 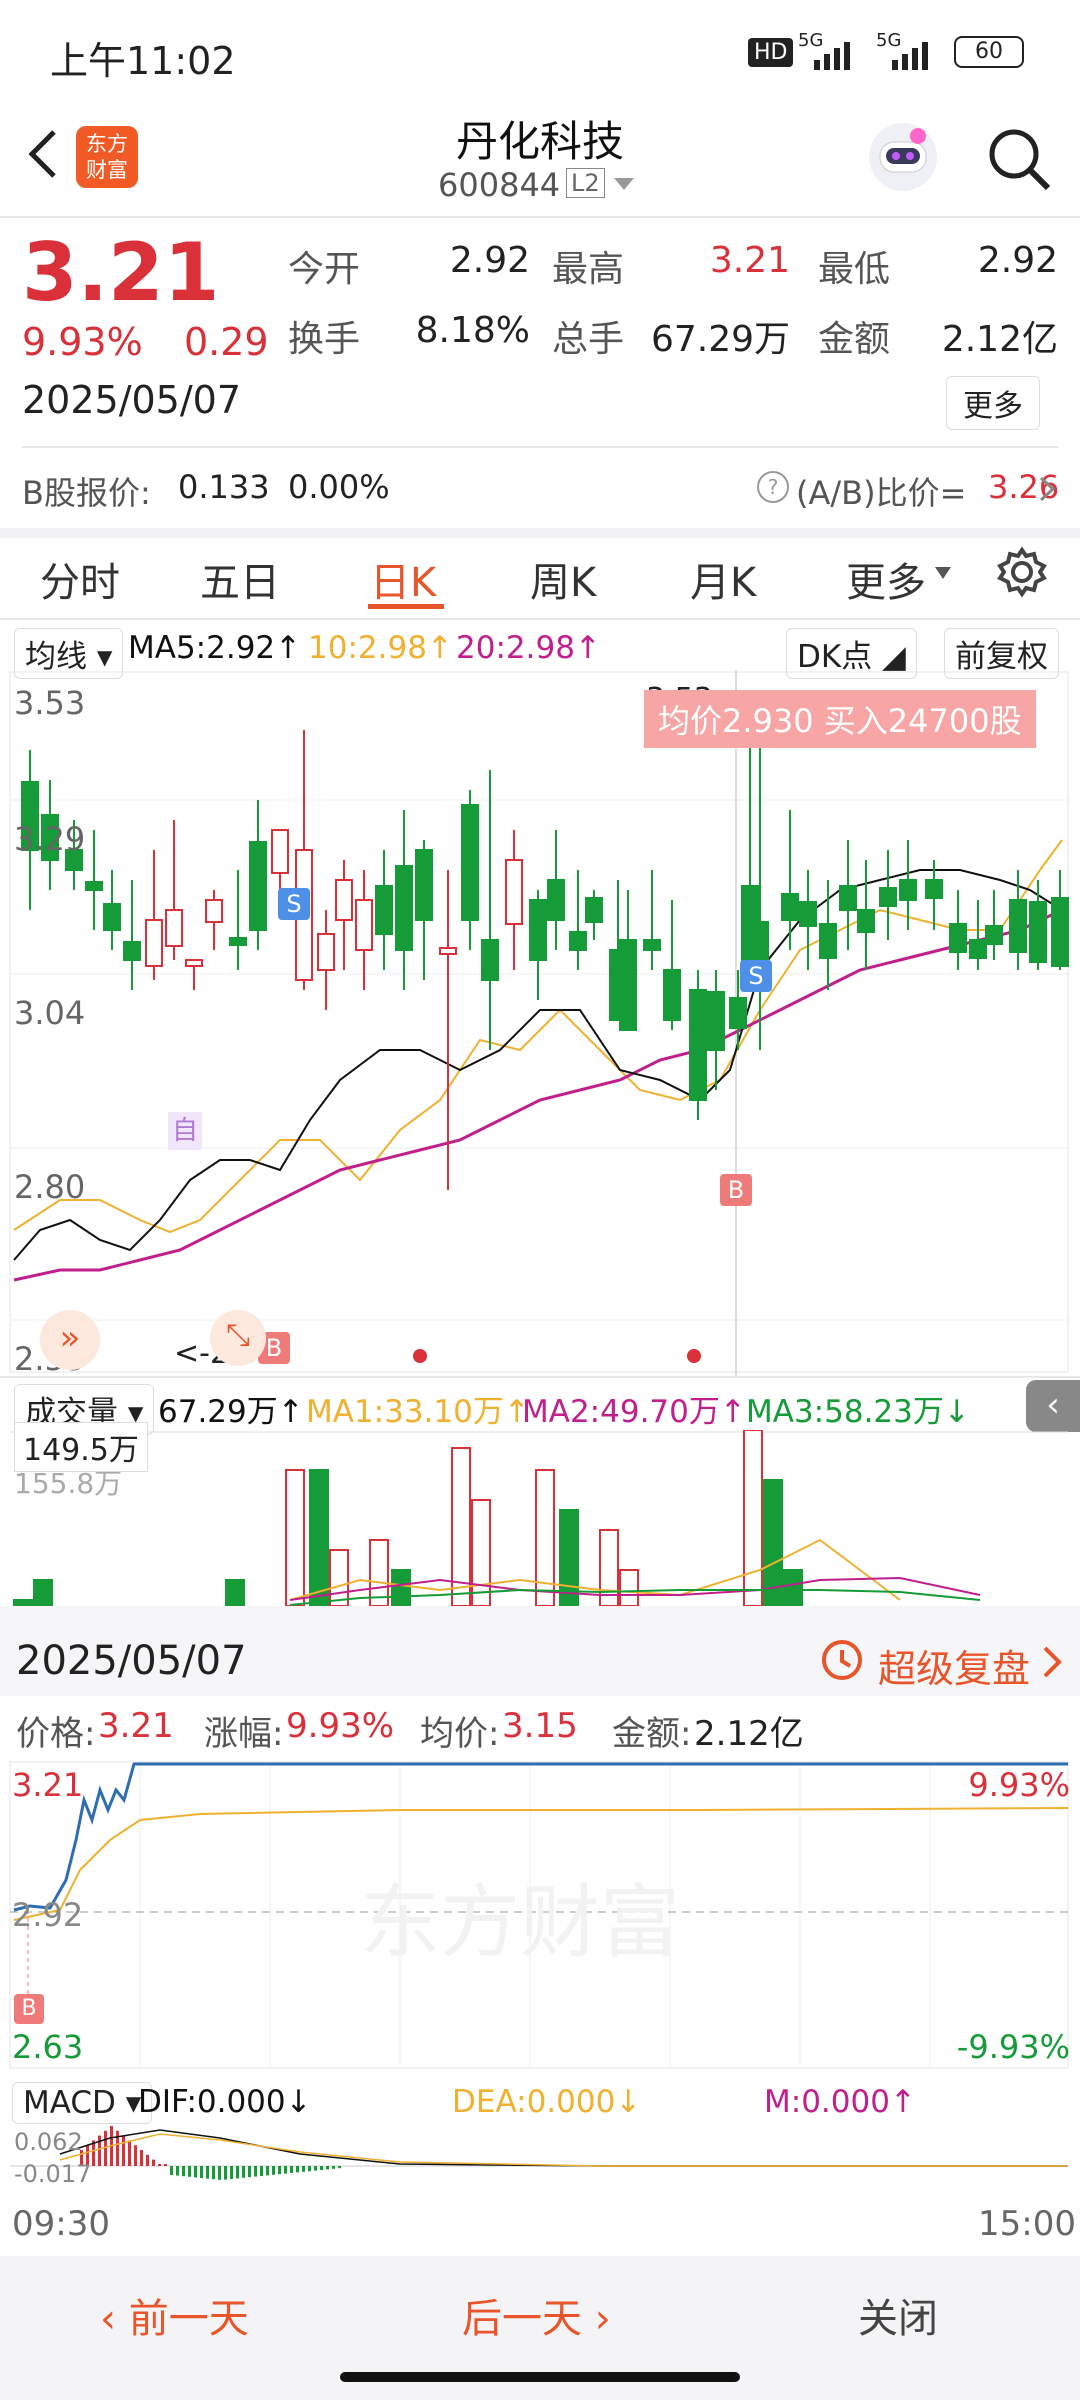 I want to click on change-percent: 9.93%, so click(x=82, y=342).